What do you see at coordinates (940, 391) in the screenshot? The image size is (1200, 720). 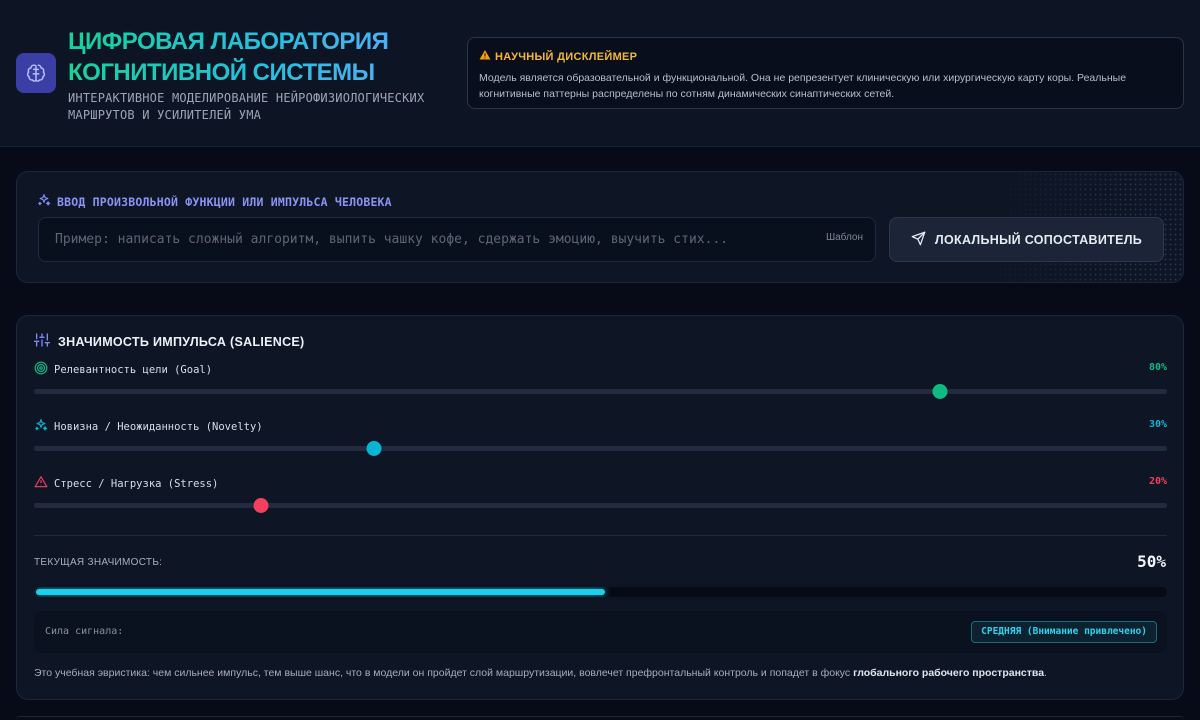 I see `slider-goal-thumb` at bounding box center [940, 391].